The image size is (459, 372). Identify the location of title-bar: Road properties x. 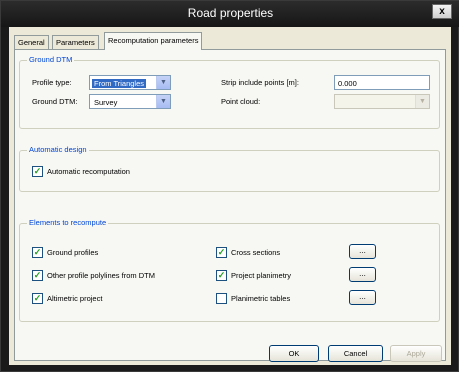
(230, 14).